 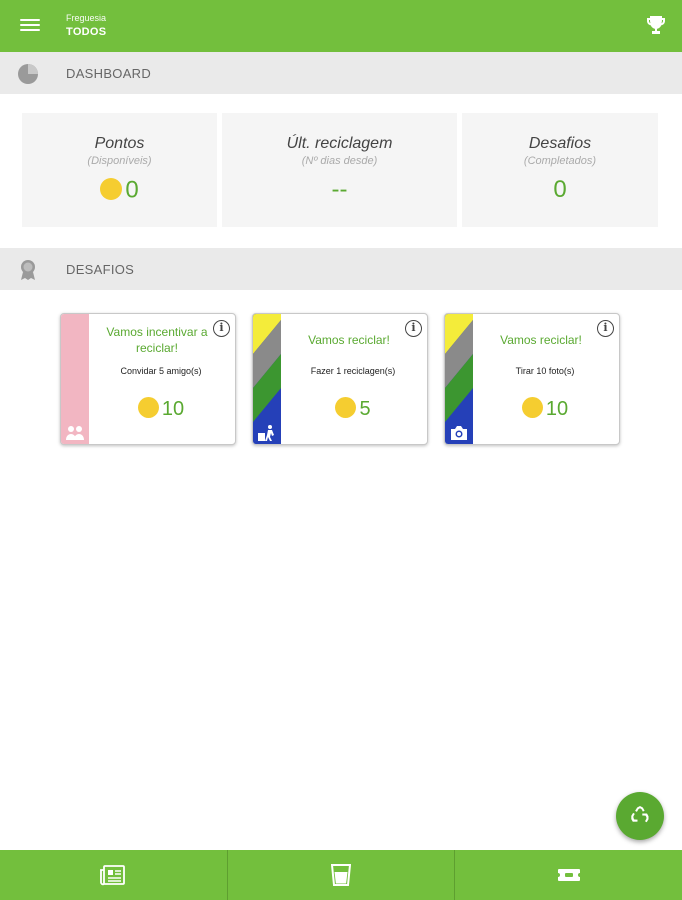 I want to click on recycle-fab-button, so click(x=640, y=816).